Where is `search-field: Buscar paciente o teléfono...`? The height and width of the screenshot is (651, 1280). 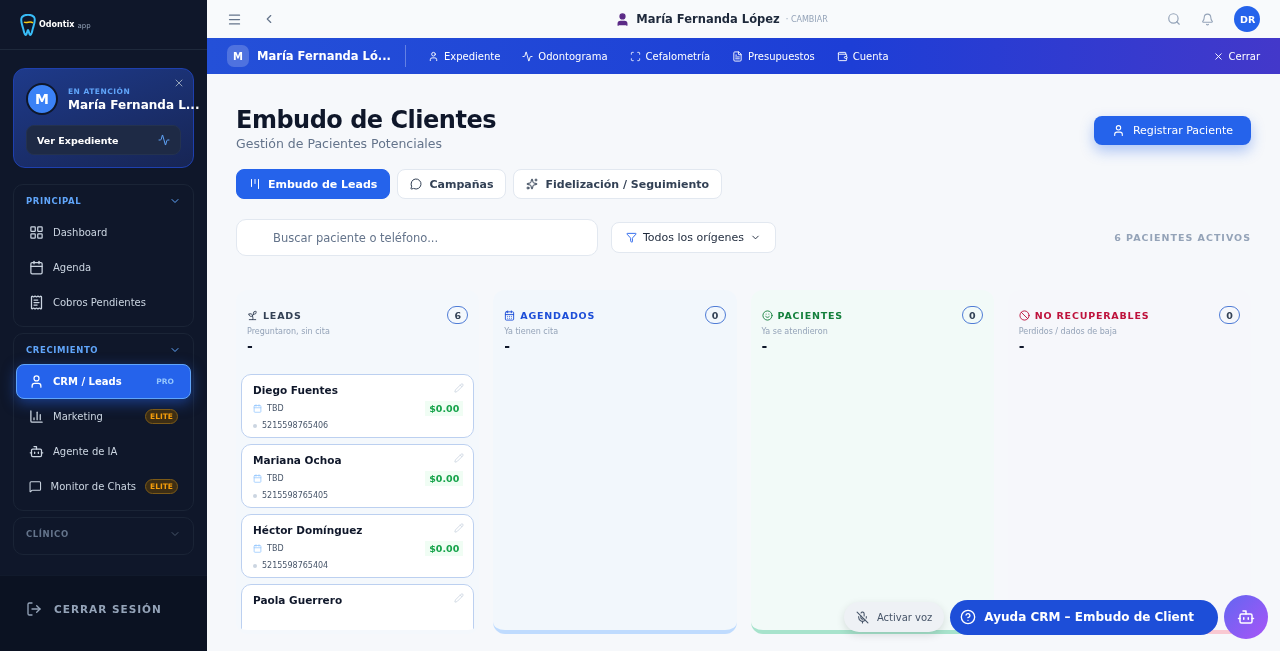
search-field: Buscar paciente o teléfono... is located at coordinates (417, 237).